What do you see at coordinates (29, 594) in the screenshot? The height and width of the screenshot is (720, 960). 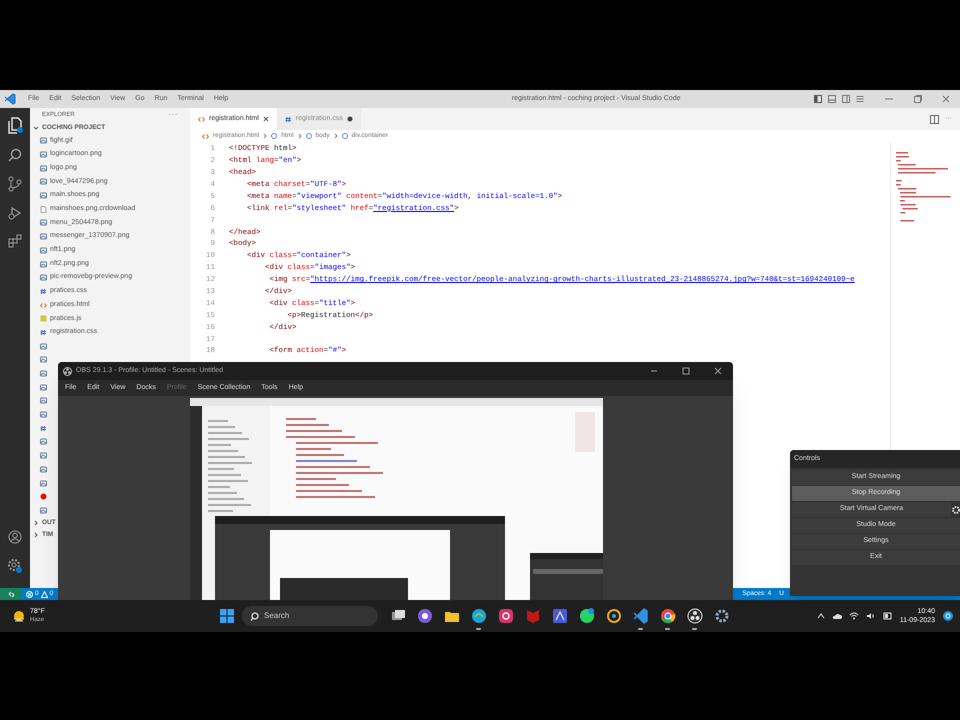 I see `error-icon` at bounding box center [29, 594].